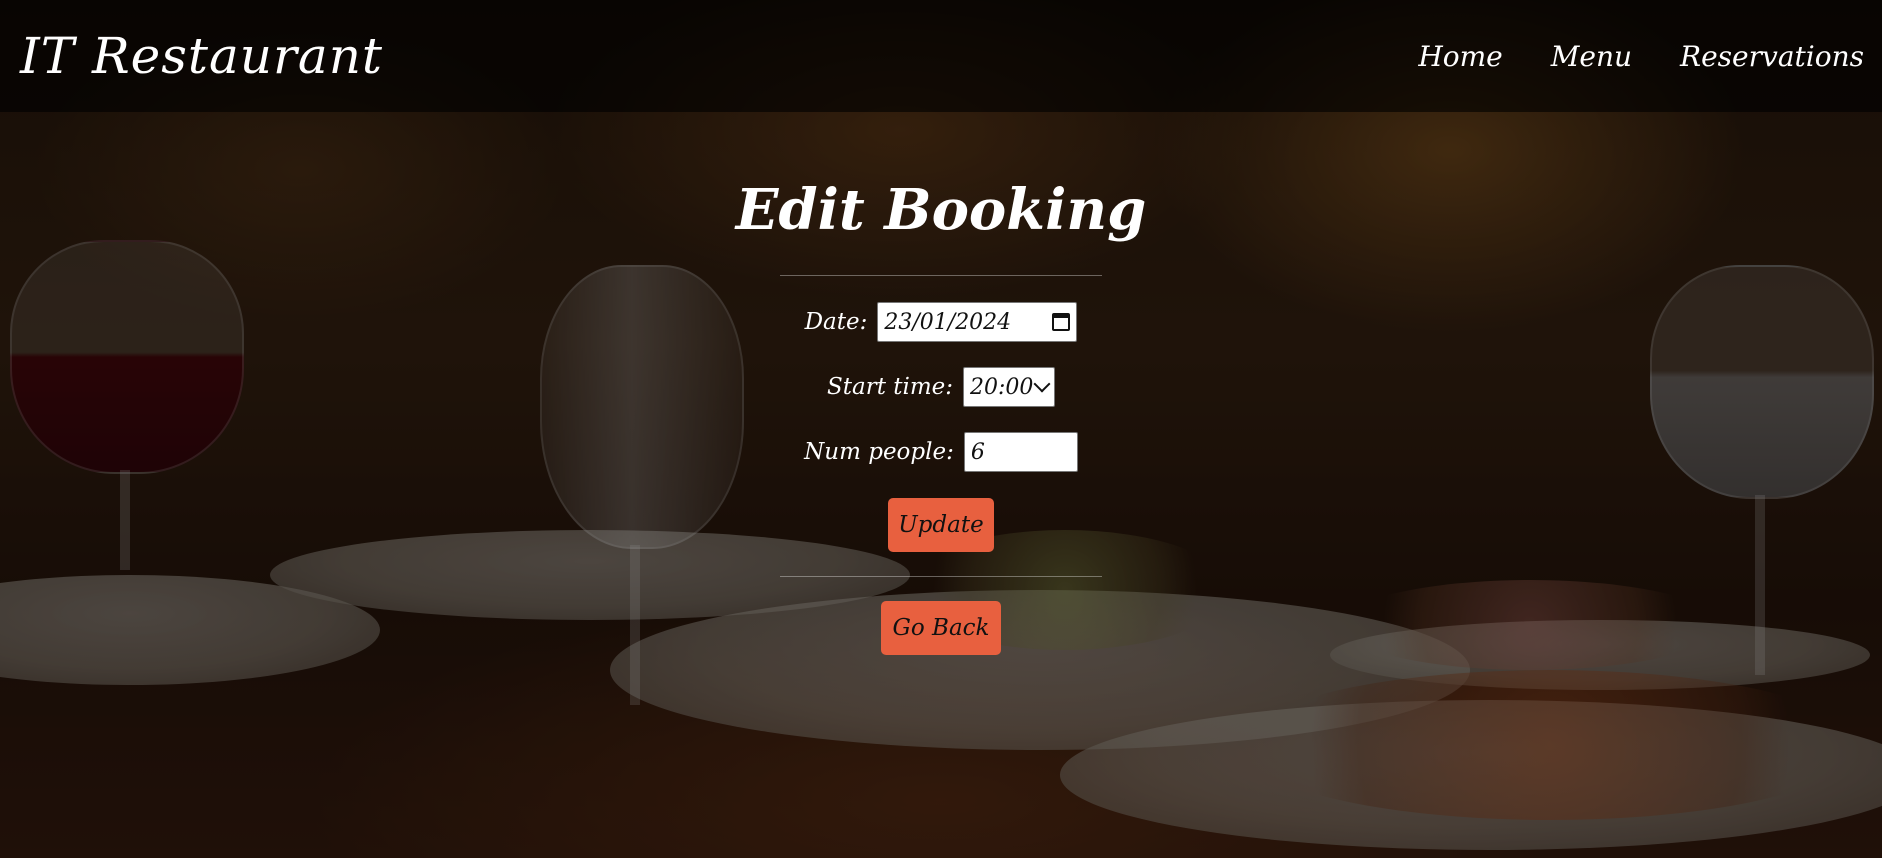  I want to click on start-time-select: 20:00, so click(1009, 387).